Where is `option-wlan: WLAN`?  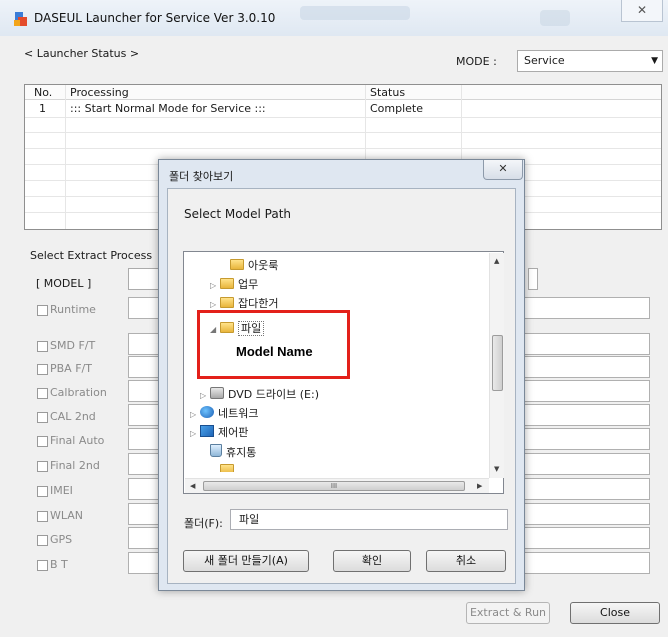
option-wlan: WLAN is located at coordinates (60, 516).